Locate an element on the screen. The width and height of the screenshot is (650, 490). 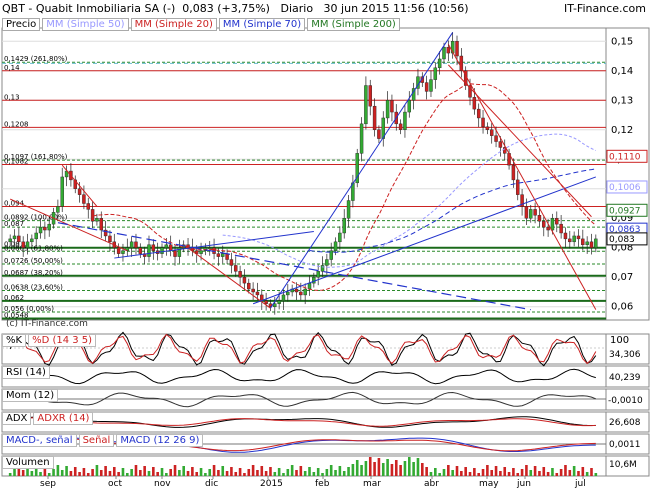
volume-label: Volumen is located at coordinates (28, 462).